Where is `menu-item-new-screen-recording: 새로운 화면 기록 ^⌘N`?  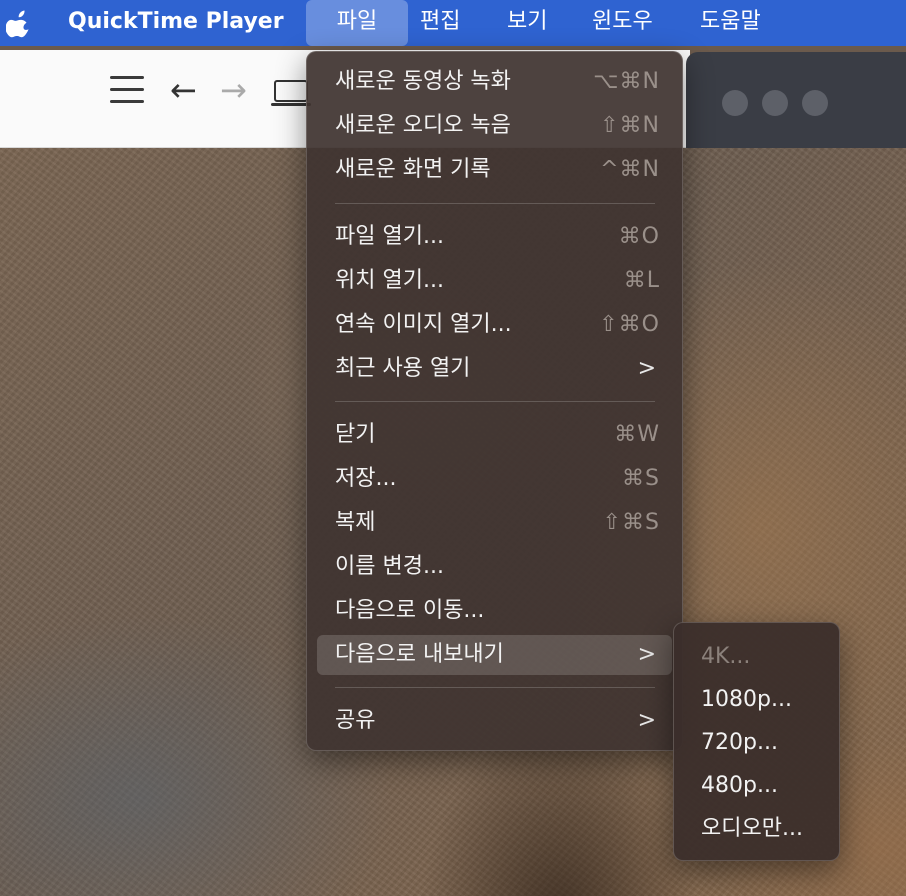 menu-item-new-screen-recording: 새로운 화면 기록 ^⌘N is located at coordinates (494, 170).